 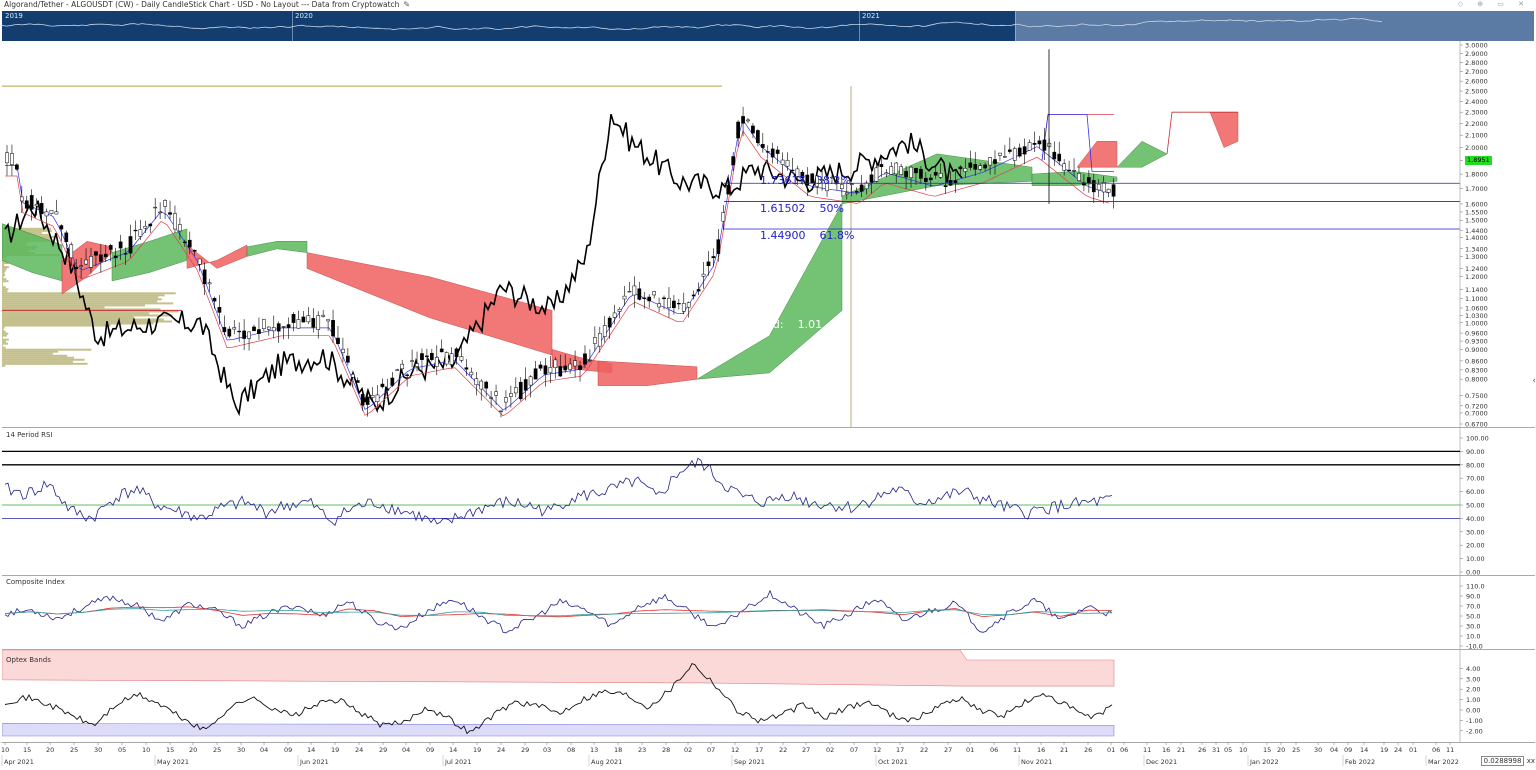 What do you see at coordinates (1476, 221) in the screenshot?
I see `price-tick-label: 1.5000` at bounding box center [1476, 221].